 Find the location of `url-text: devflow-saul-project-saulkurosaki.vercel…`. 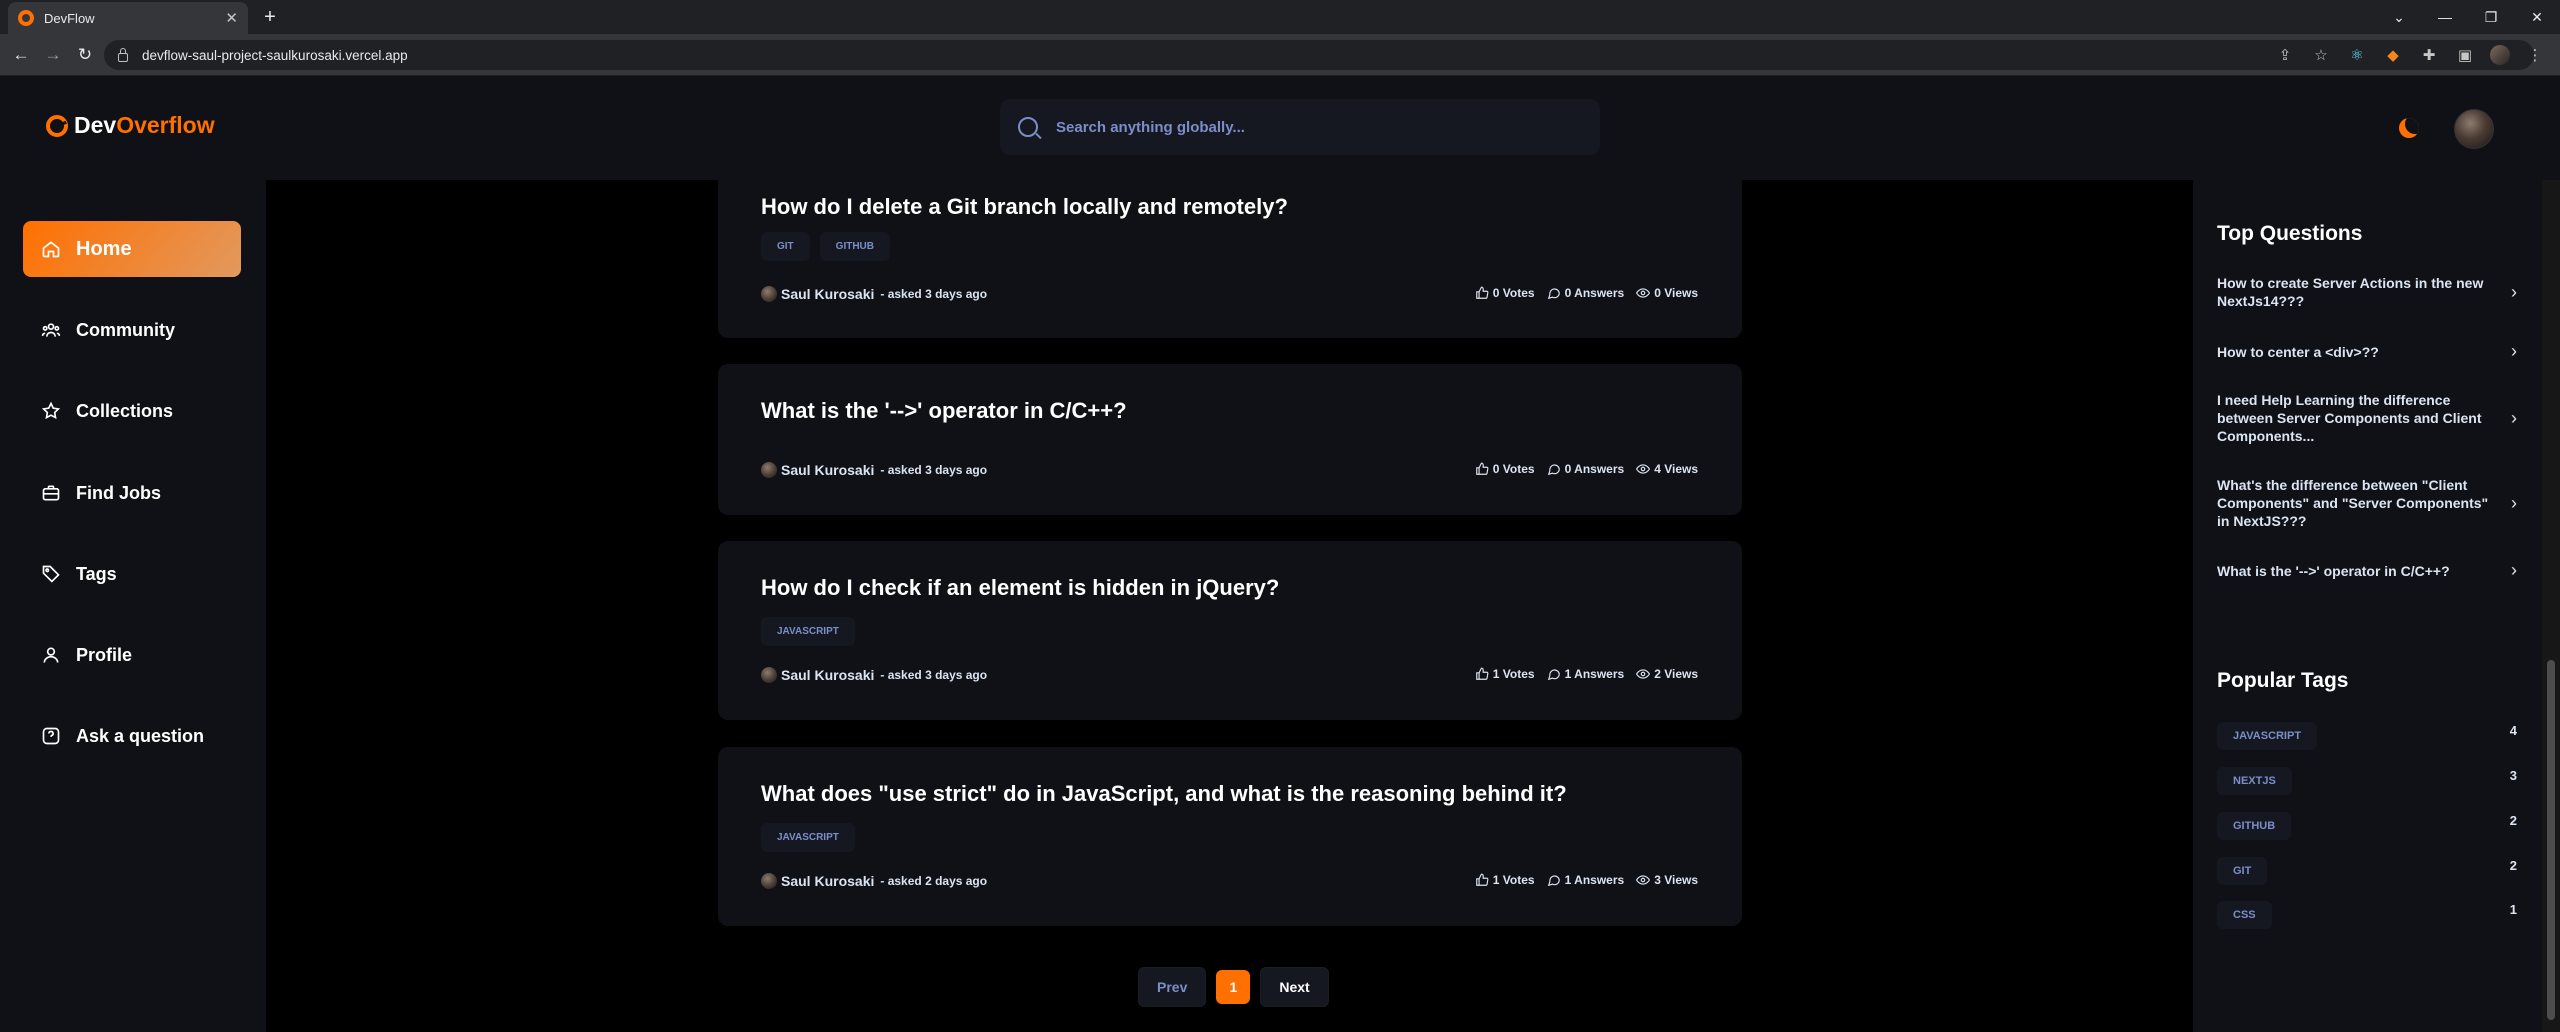

url-text: devflow-saul-project-saulkurosaki.vercel… is located at coordinates (275, 55).